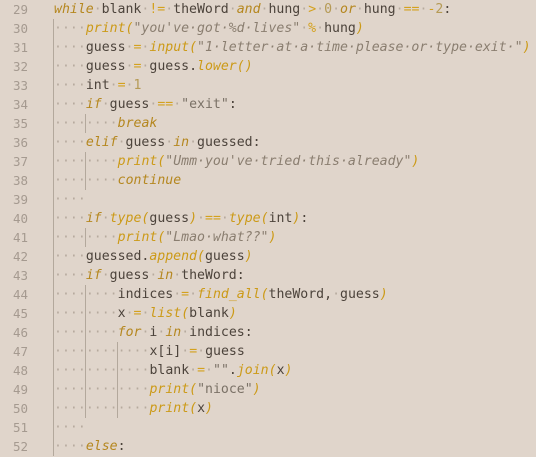 This screenshot has height=457, width=536. What do you see at coordinates (209, 28) in the screenshot?
I see `code-text: ····print("you've·got·%d·lives"·%·hung)` at bounding box center [209, 28].